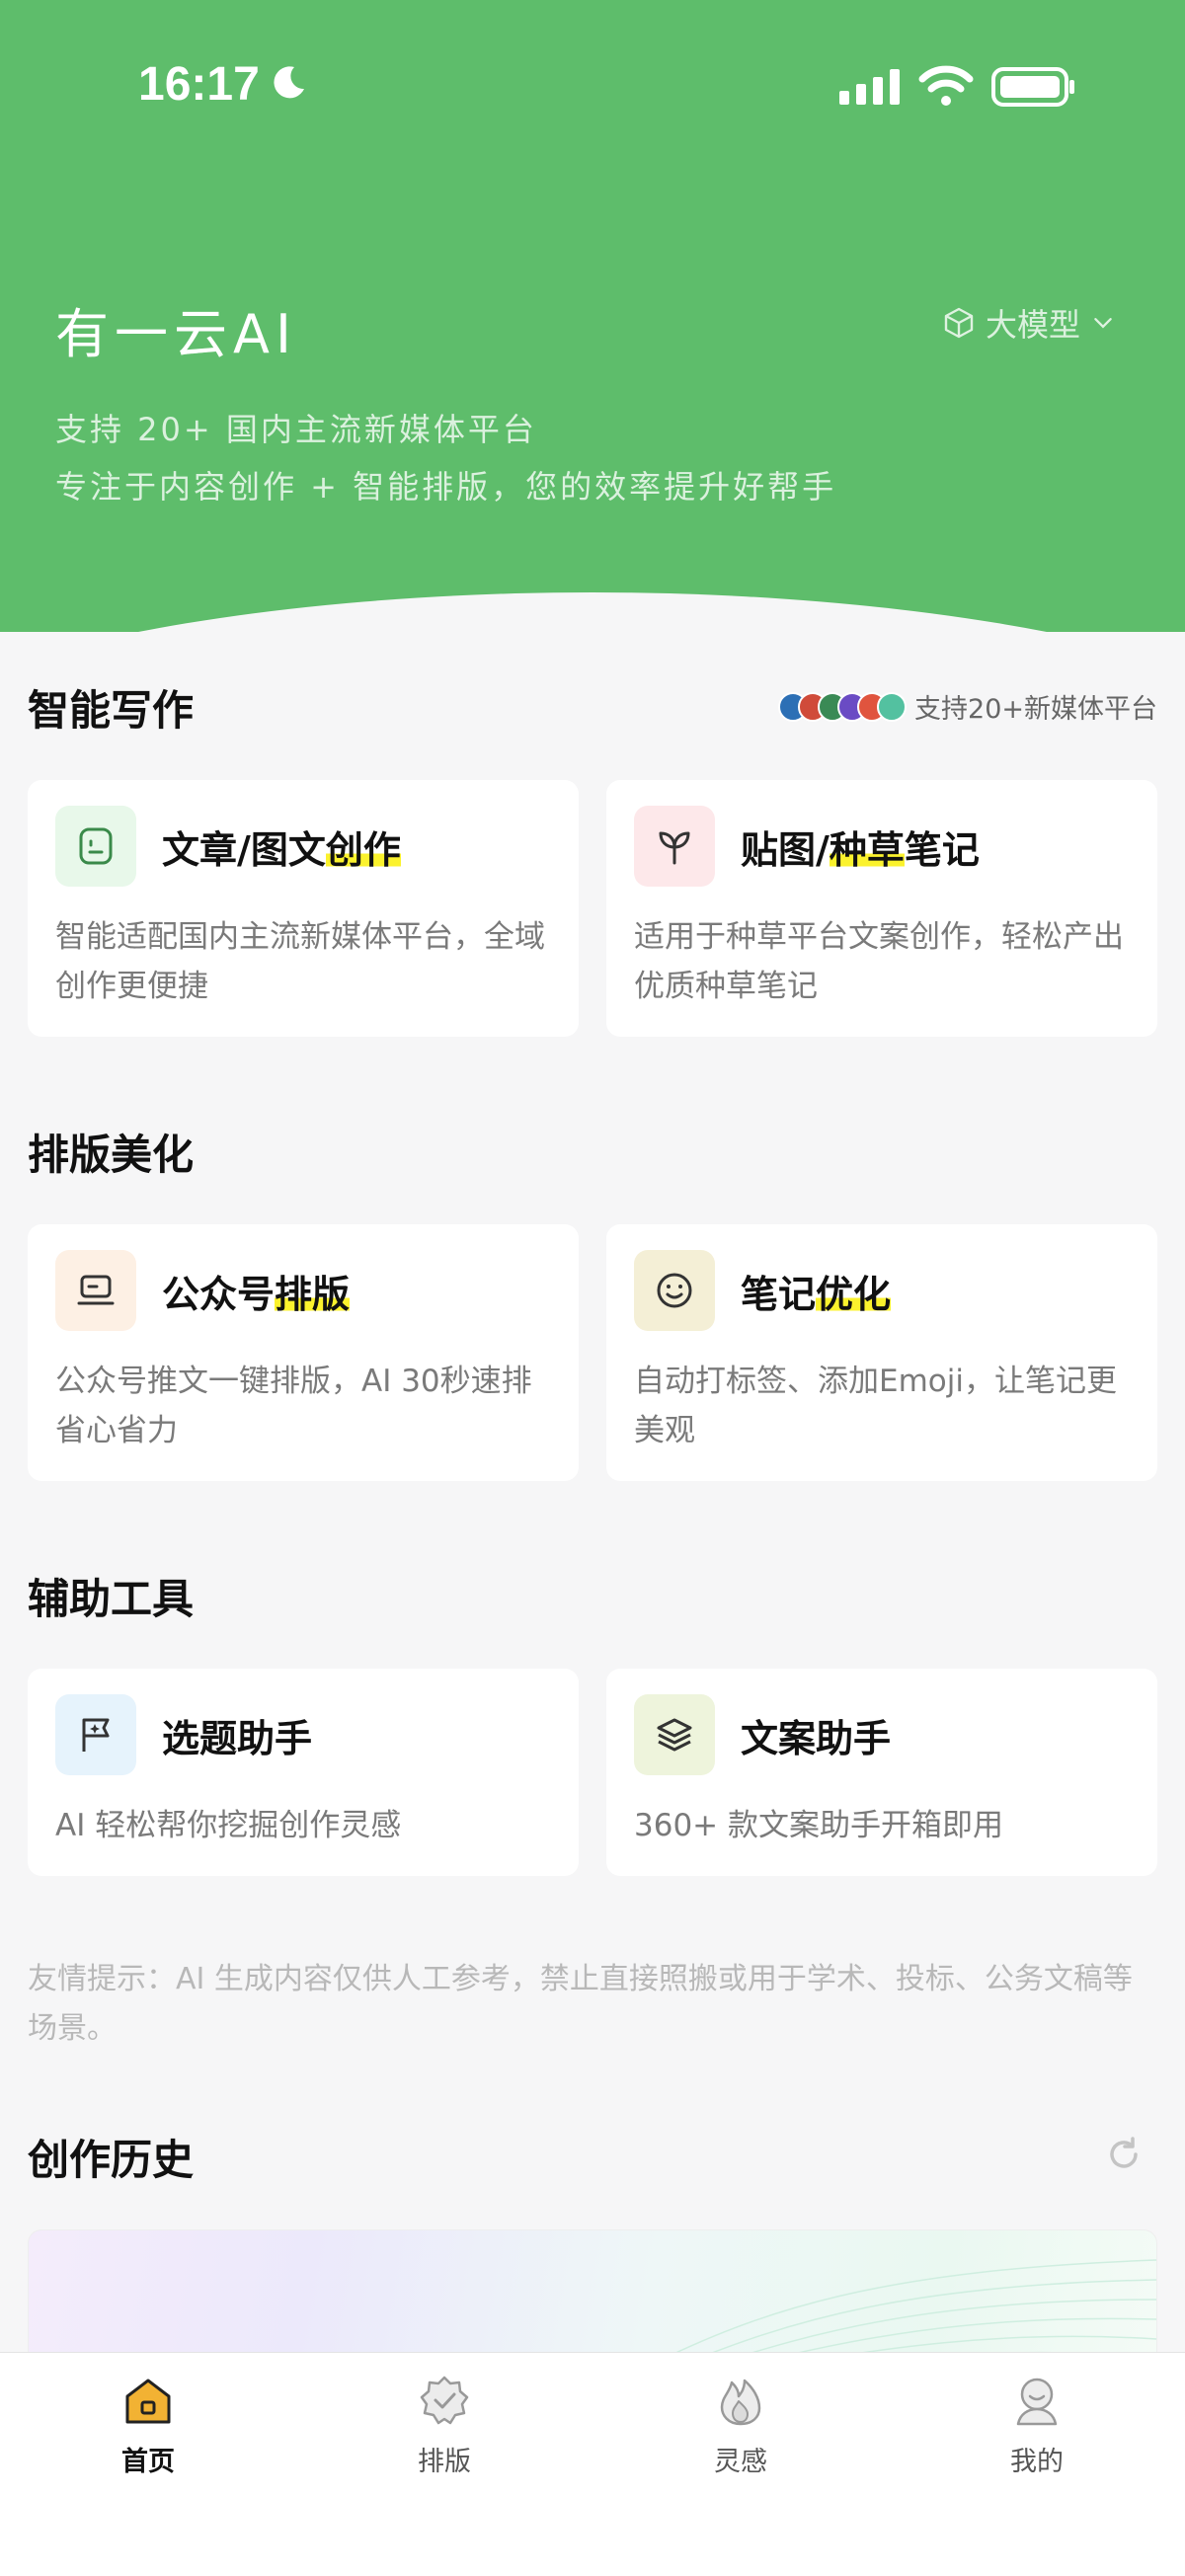 This screenshot has width=1185, height=2576. I want to click on model-selector-label: 大模型, so click(1034, 325).